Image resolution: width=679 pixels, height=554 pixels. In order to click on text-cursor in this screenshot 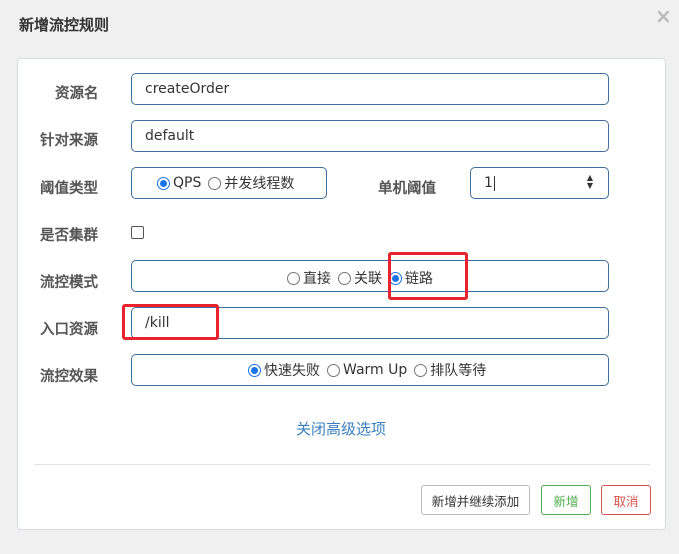, I will do `click(494, 183)`.